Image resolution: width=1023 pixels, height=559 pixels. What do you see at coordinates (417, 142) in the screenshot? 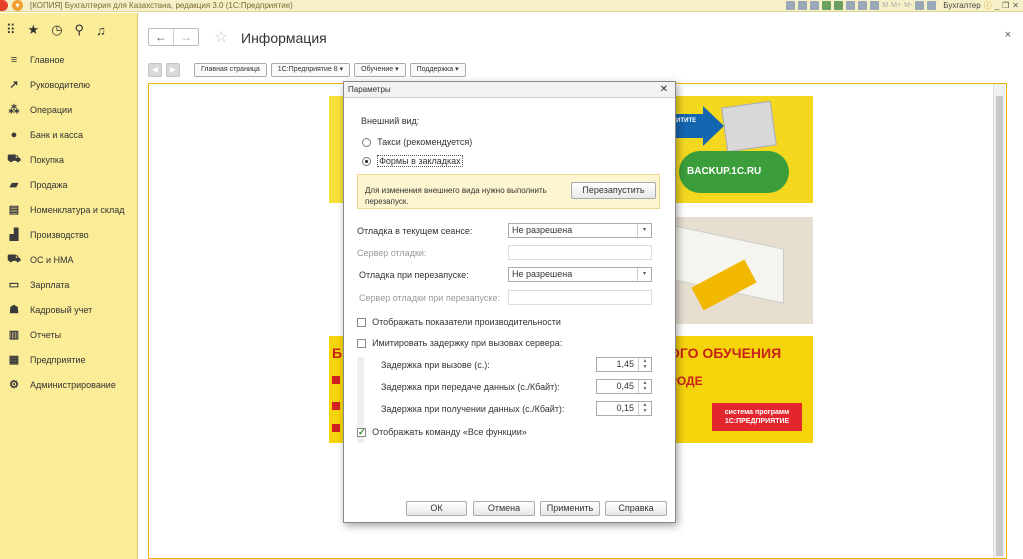
I see `radio-taxi: Такси (рекомендуется)` at bounding box center [417, 142].